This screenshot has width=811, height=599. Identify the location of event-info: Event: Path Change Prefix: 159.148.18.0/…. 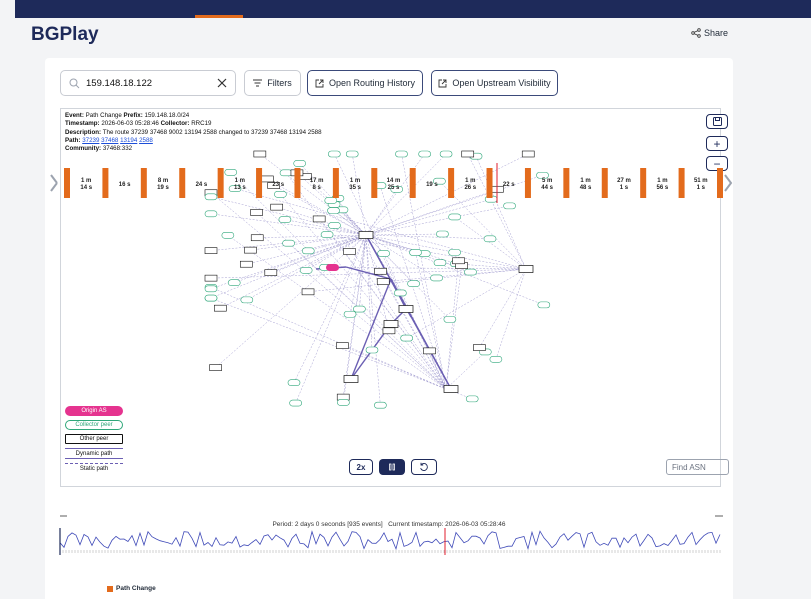
(193, 132).